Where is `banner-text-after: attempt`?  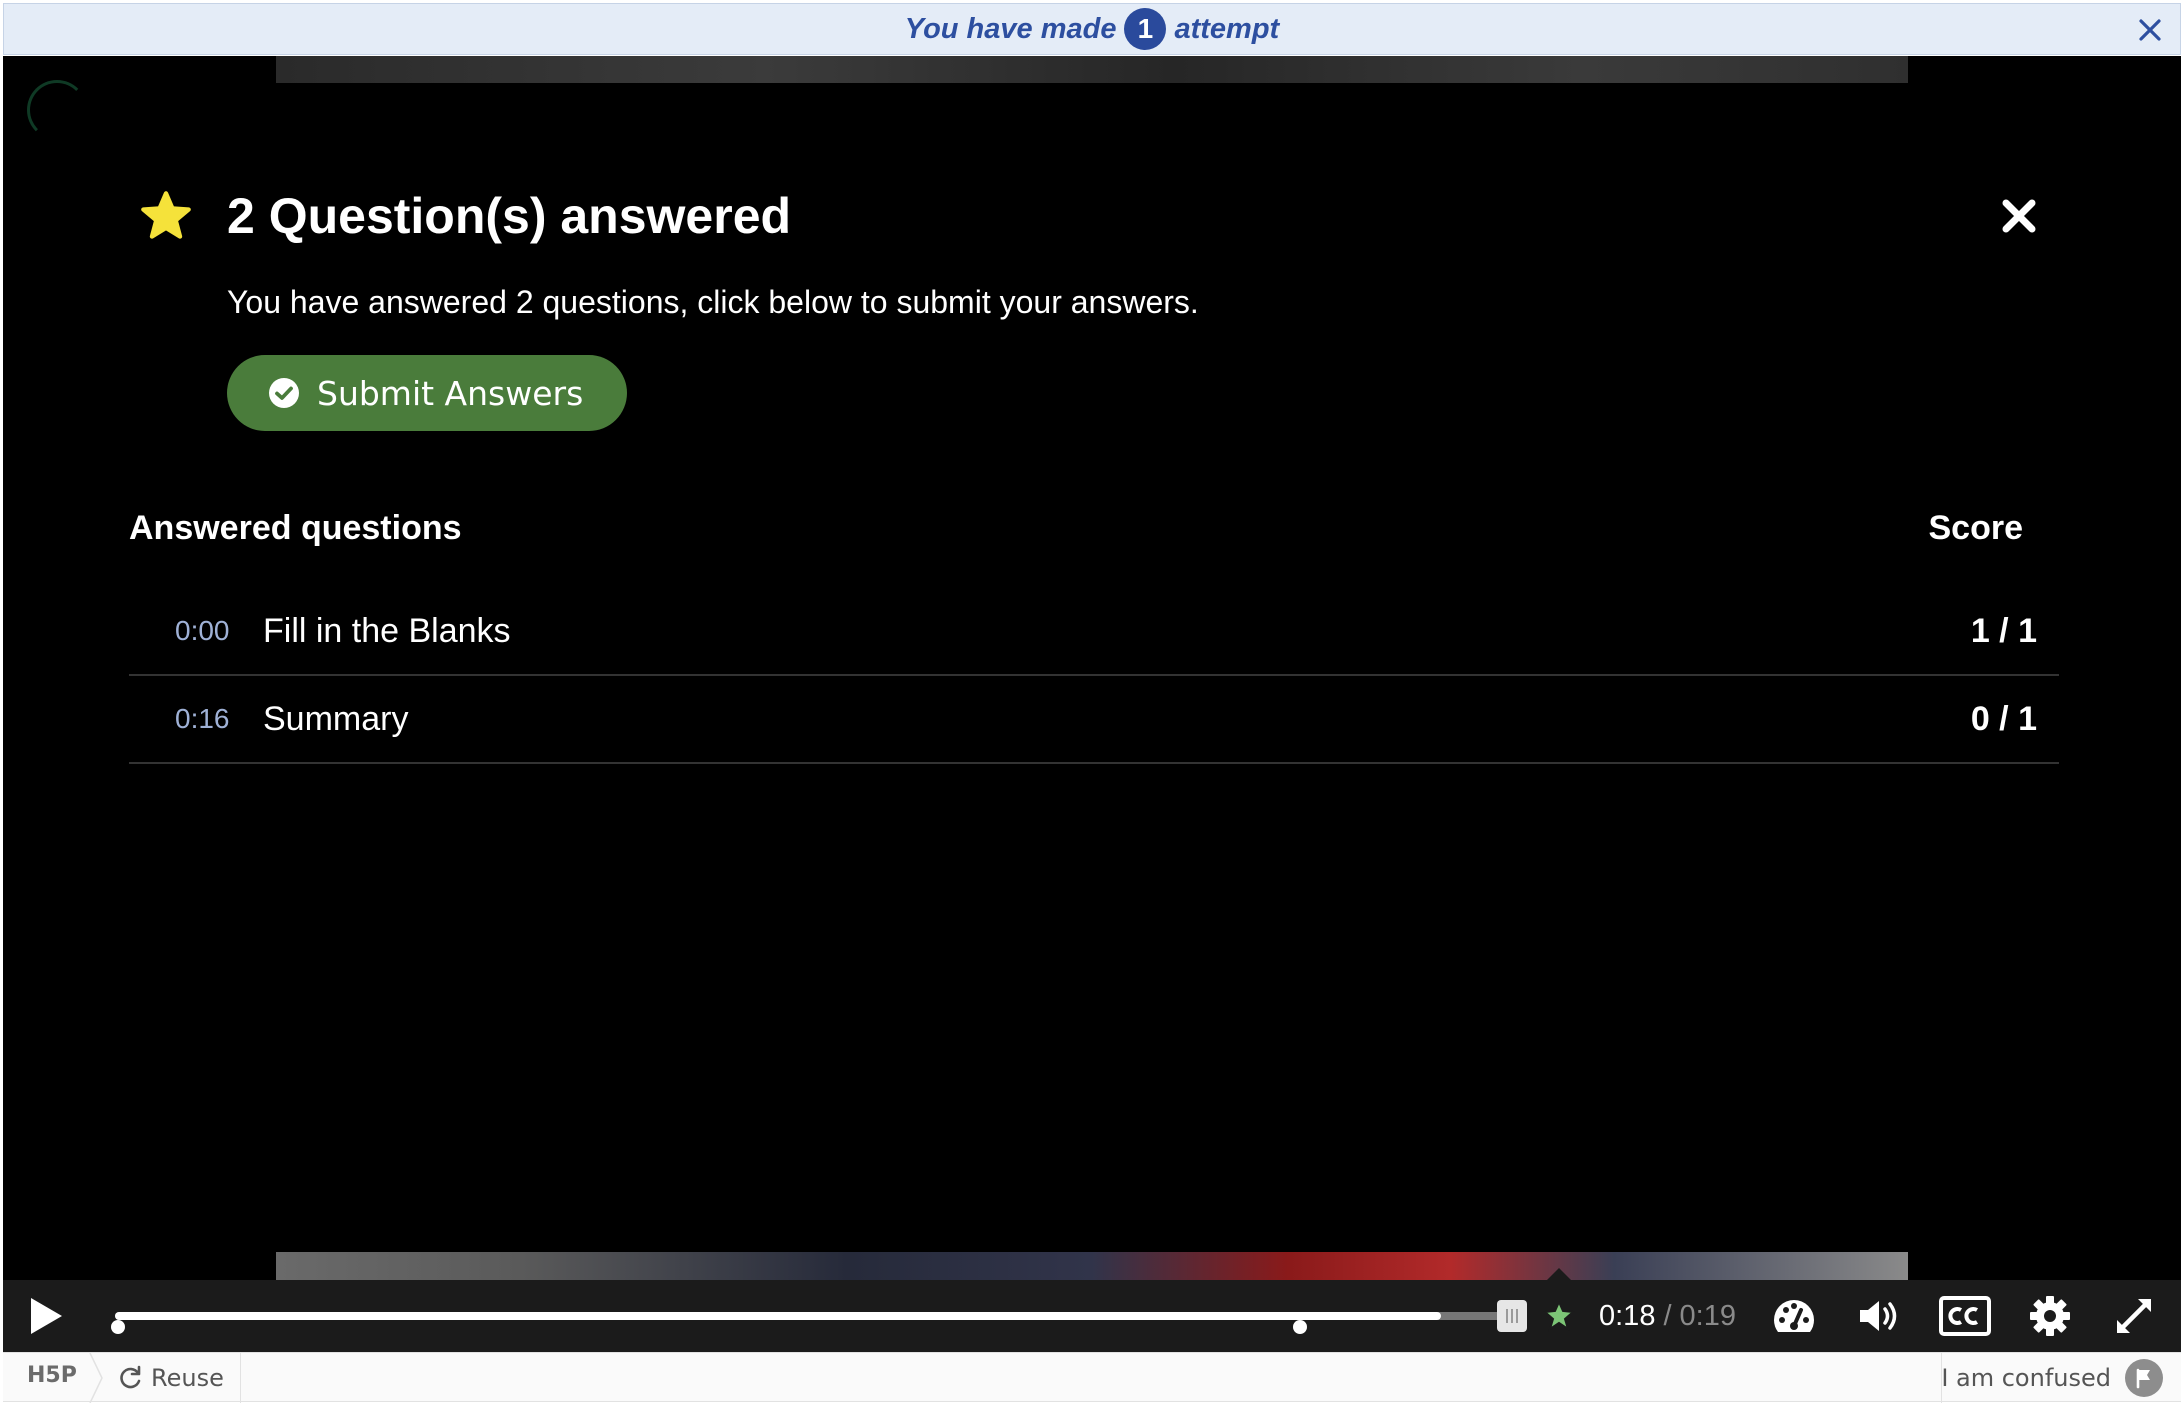
banner-text-after: attempt is located at coordinates (1227, 28).